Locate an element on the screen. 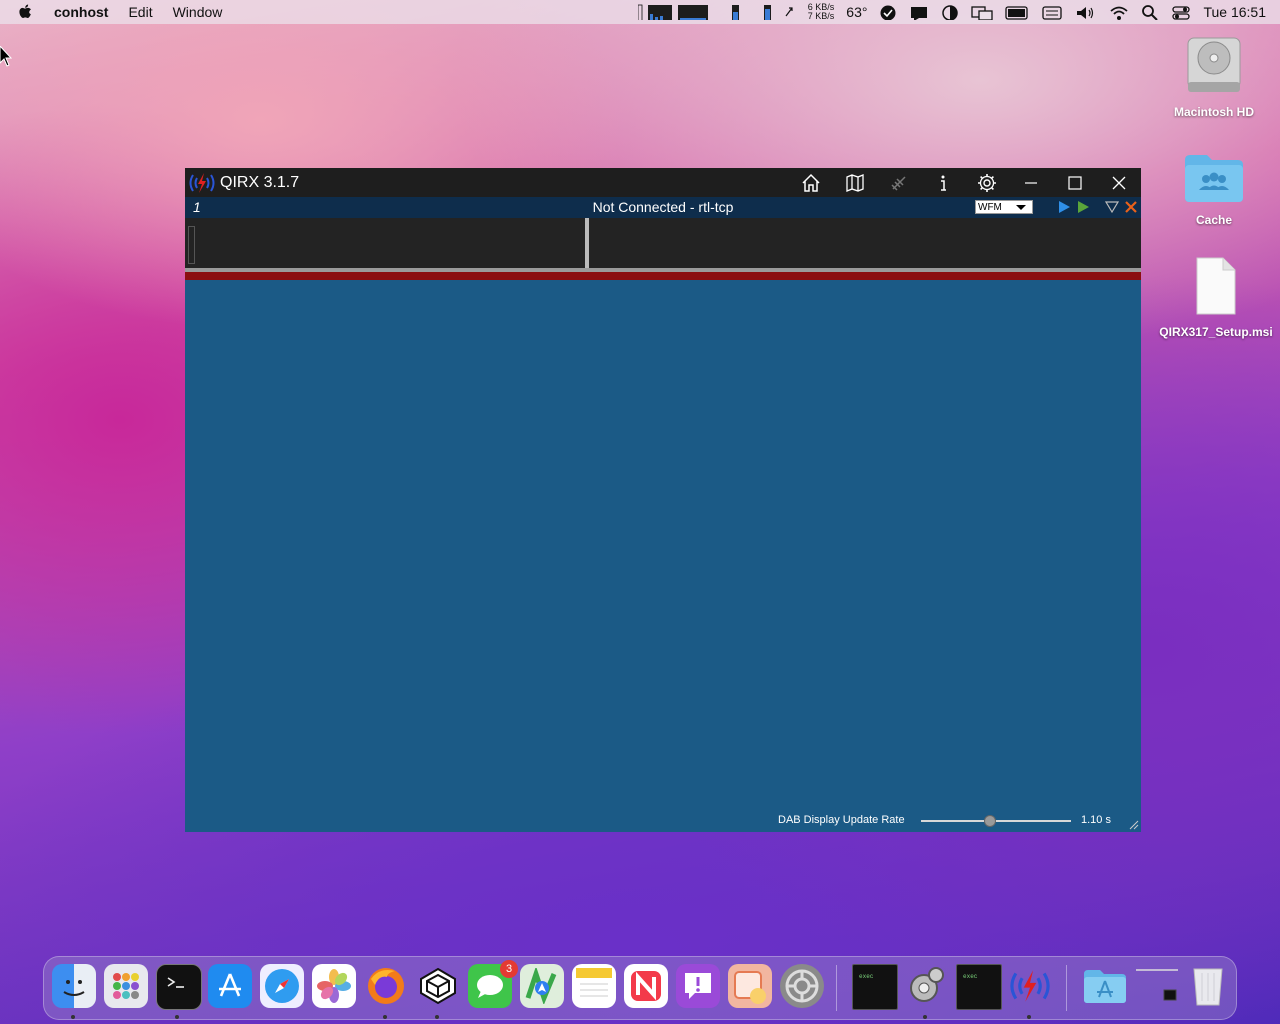 This screenshot has width=1280, height=1024. close-button is located at coordinates (1119, 182).